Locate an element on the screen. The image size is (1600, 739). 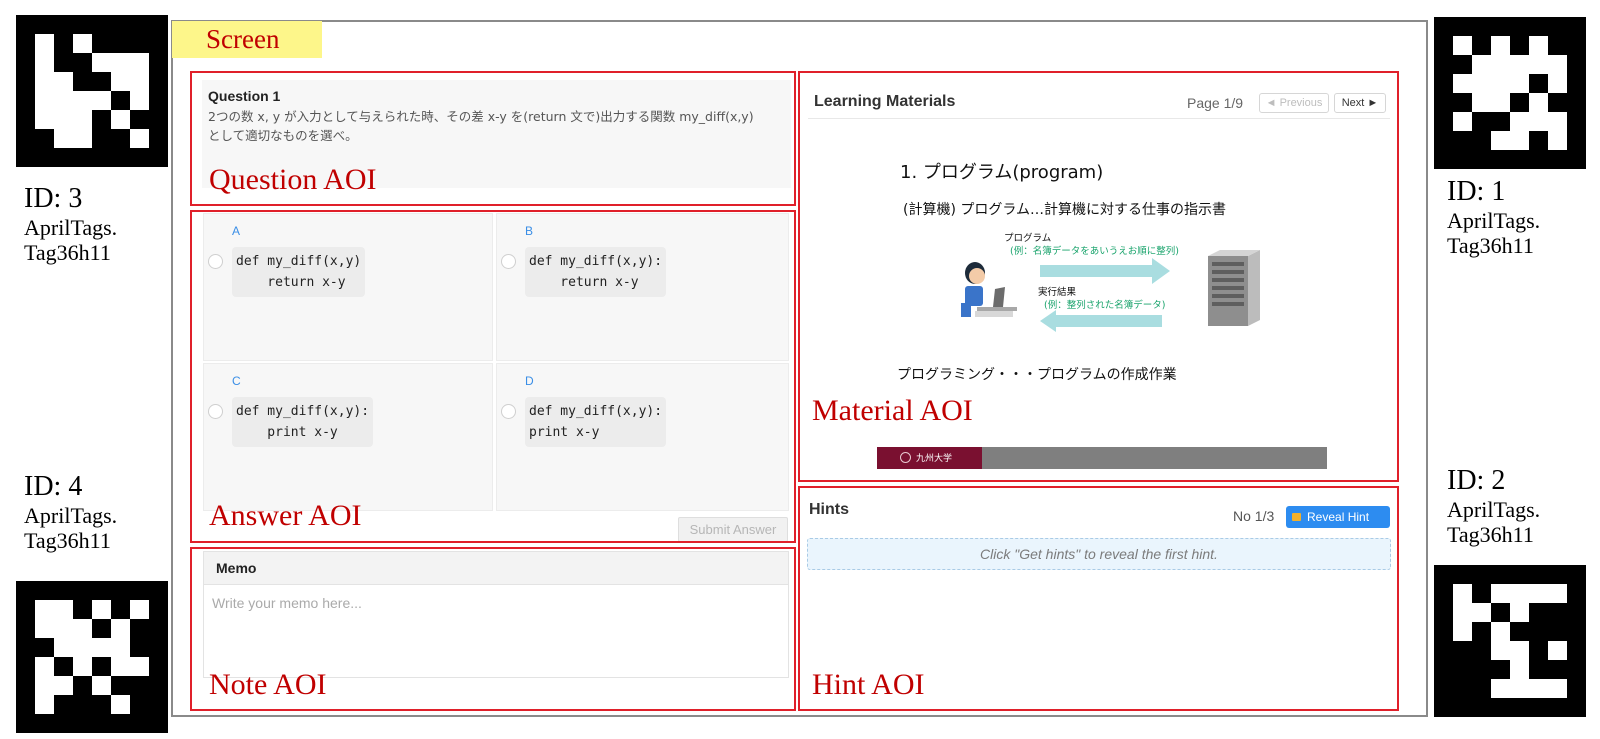
question-aoi-label: Question AOI is located at coordinates (293, 179).